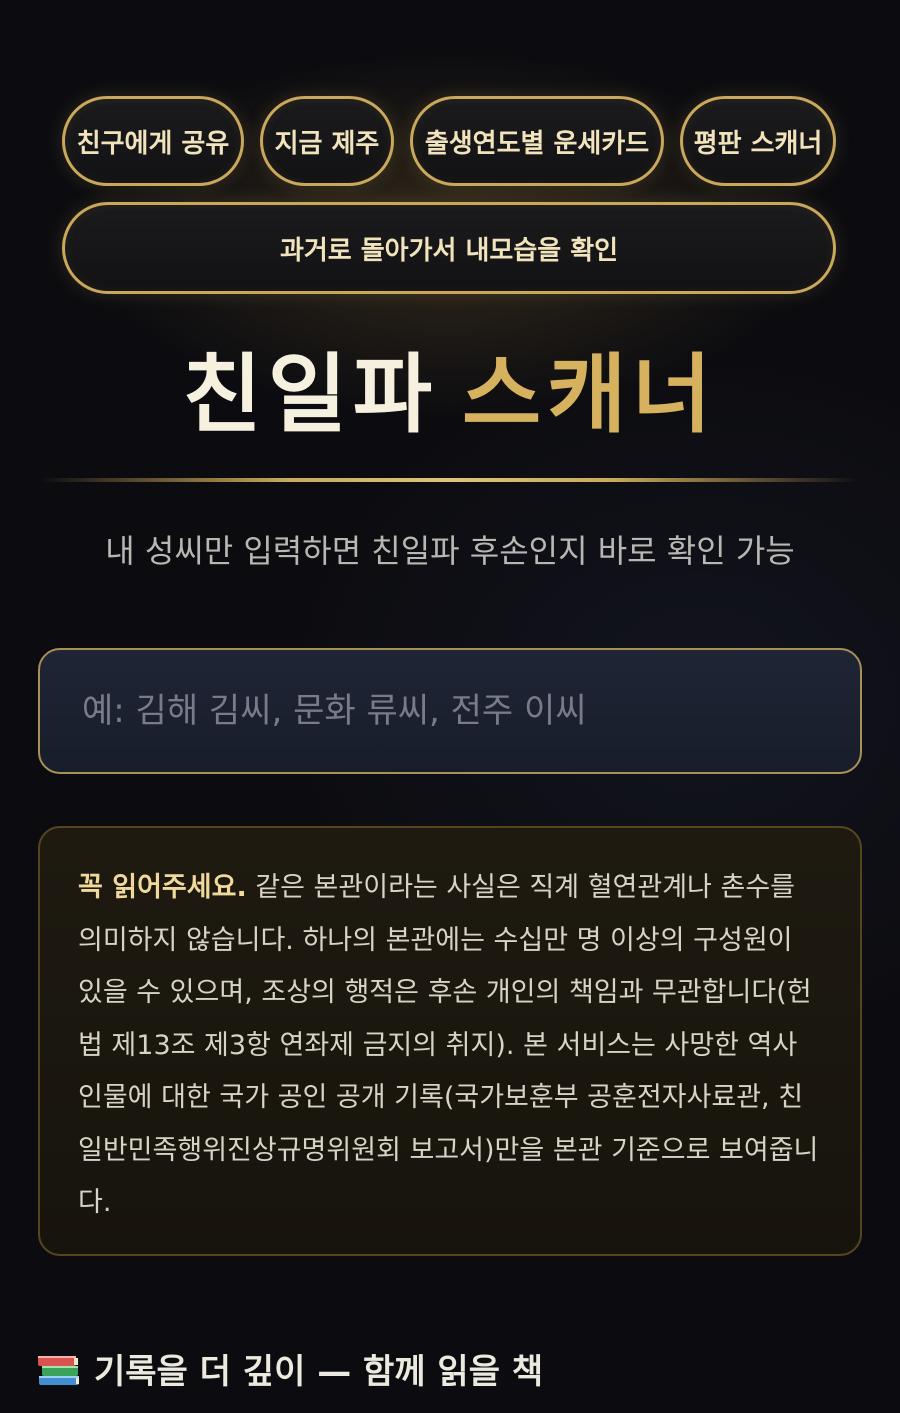 The image size is (900, 1413). What do you see at coordinates (162, 887) in the screenshot?
I see `notice-lead: 꼭 읽어주세요.` at bounding box center [162, 887].